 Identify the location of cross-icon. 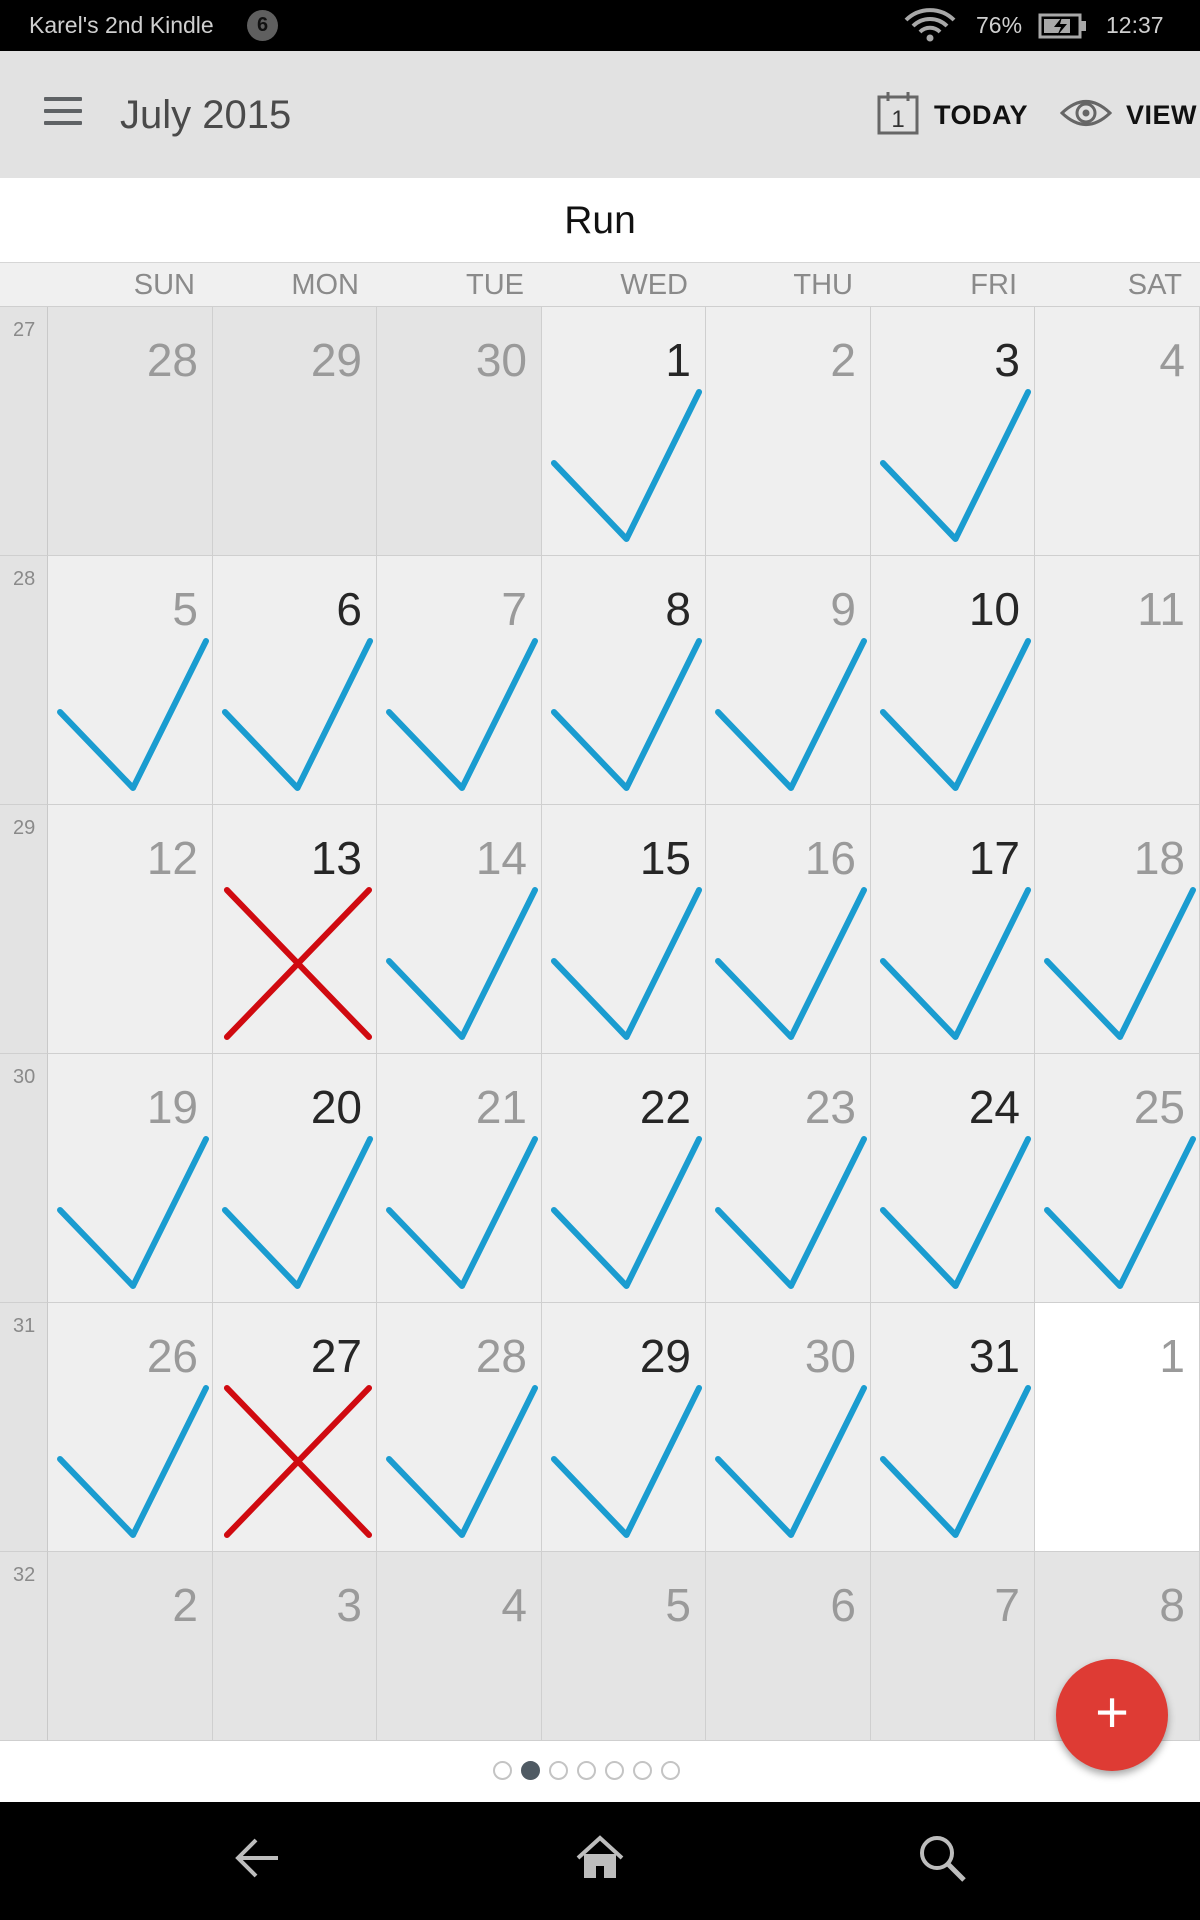
(298, 963).